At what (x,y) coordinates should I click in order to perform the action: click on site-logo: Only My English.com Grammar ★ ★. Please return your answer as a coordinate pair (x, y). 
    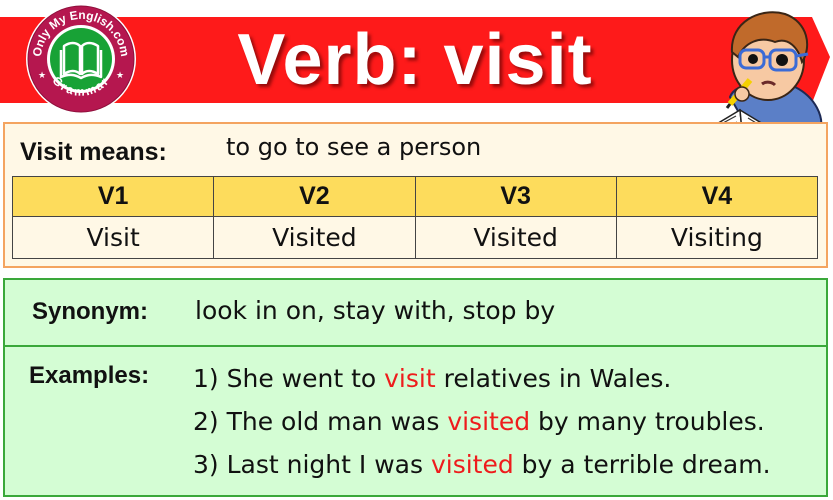
    Looking at the image, I should click on (81, 59).